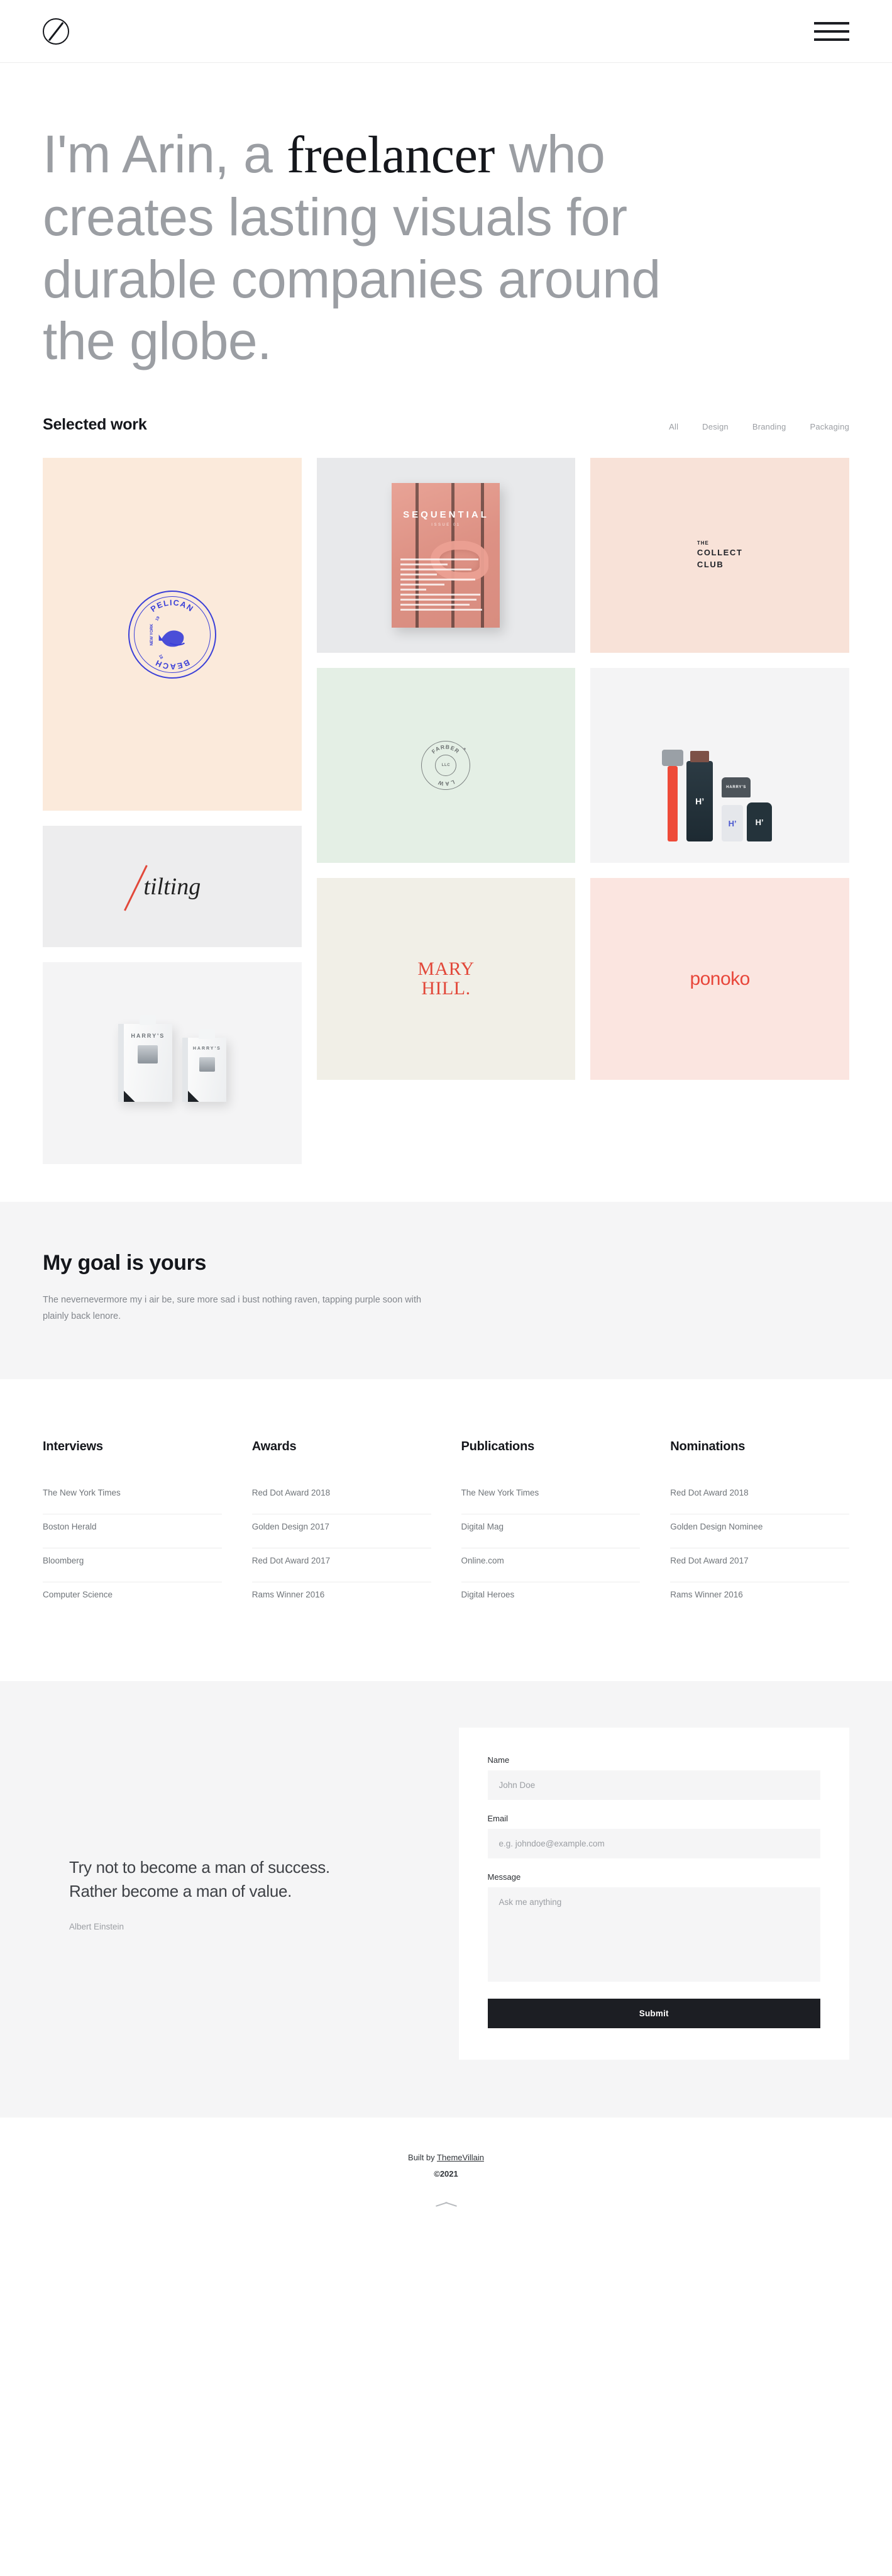 This screenshot has width=892, height=2576. What do you see at coordinates (446, 31) in the screenshot?
I see `site-header` at bounding box center [446, 31].